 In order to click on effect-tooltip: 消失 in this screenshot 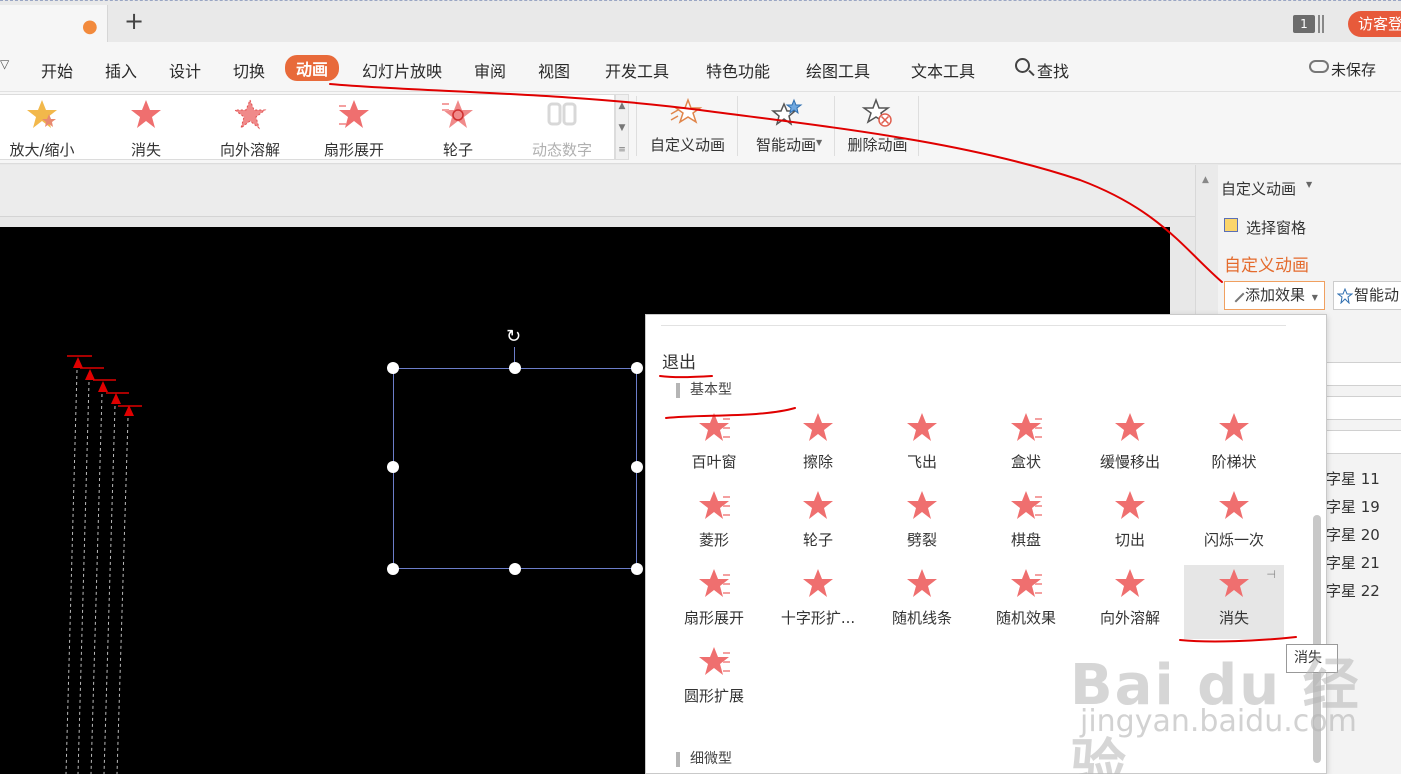, I will do `click(1312, 658)`.